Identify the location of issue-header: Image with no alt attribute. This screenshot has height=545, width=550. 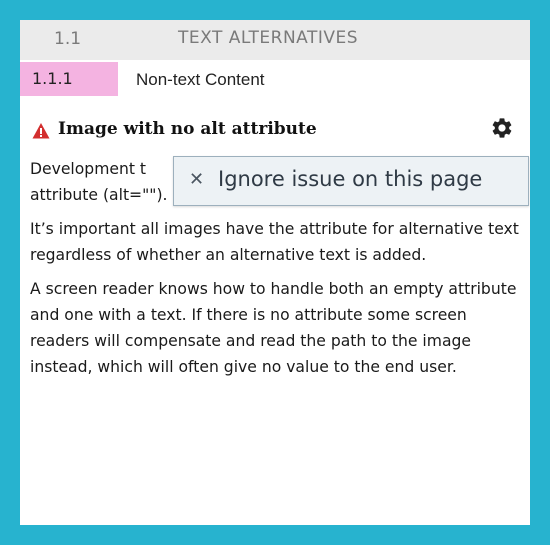
(272, 131).